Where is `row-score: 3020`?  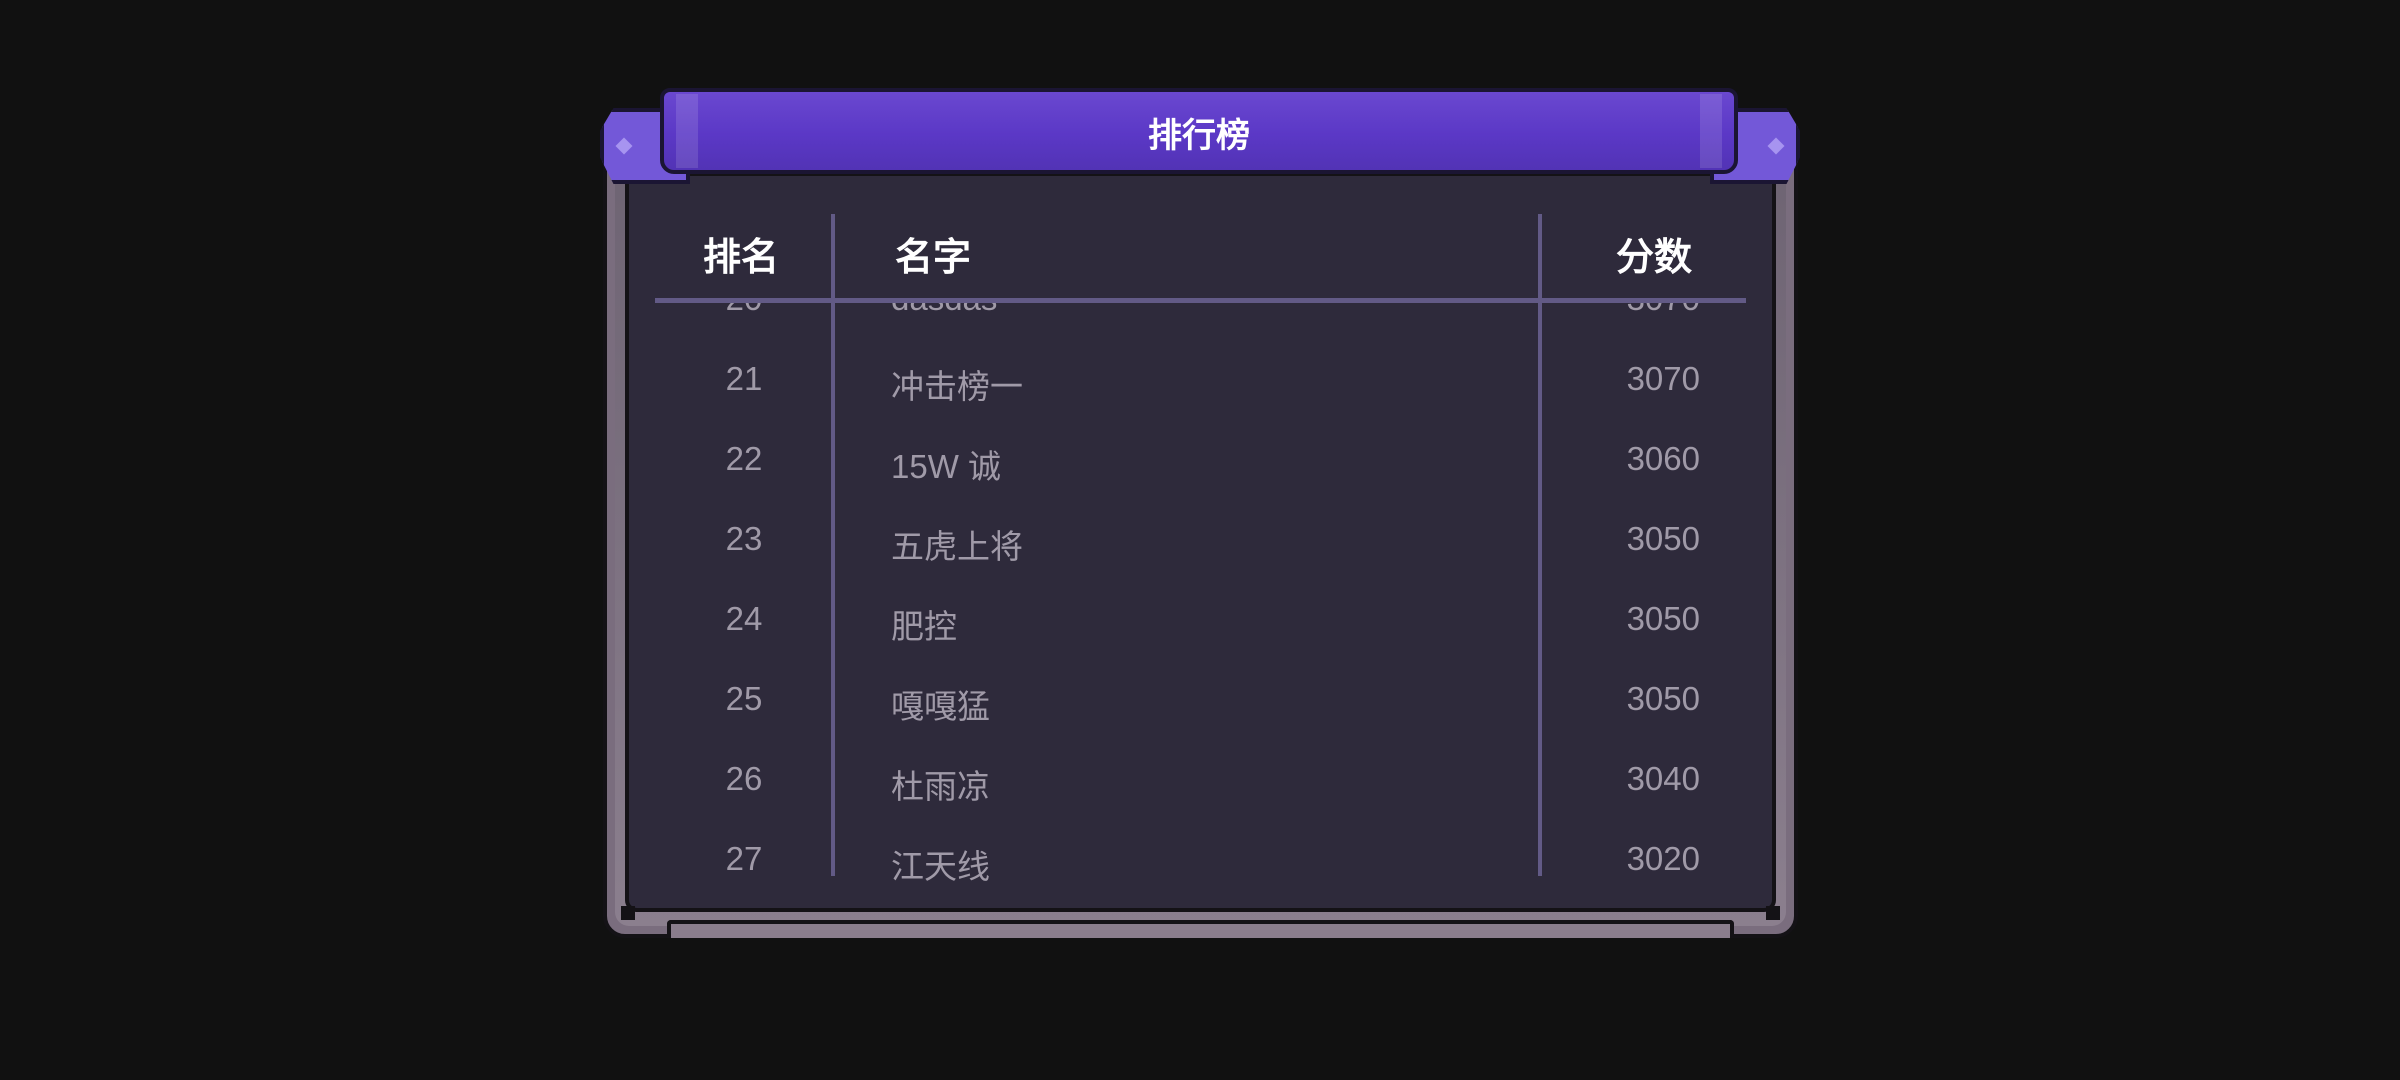
row-score: 3020 is located at coordinates (1663, 858).